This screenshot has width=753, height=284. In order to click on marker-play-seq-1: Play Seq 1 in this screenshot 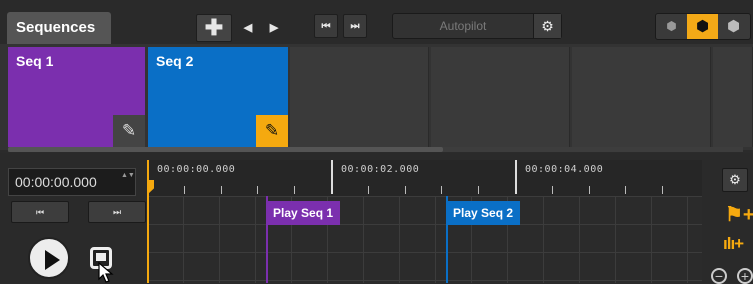, I will do `click(303, 213)`.